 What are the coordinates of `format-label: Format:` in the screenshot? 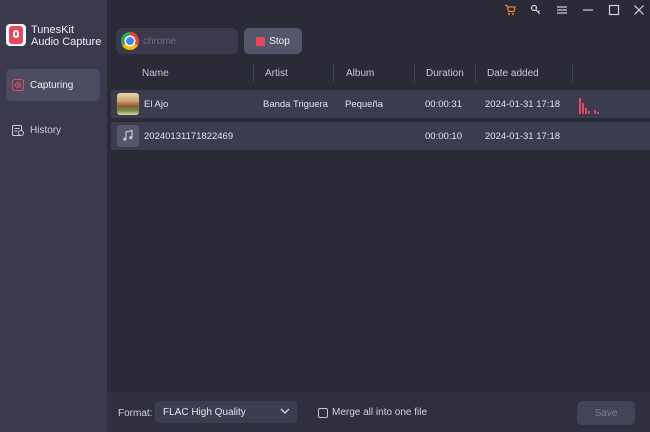 It's located at (135, 413).